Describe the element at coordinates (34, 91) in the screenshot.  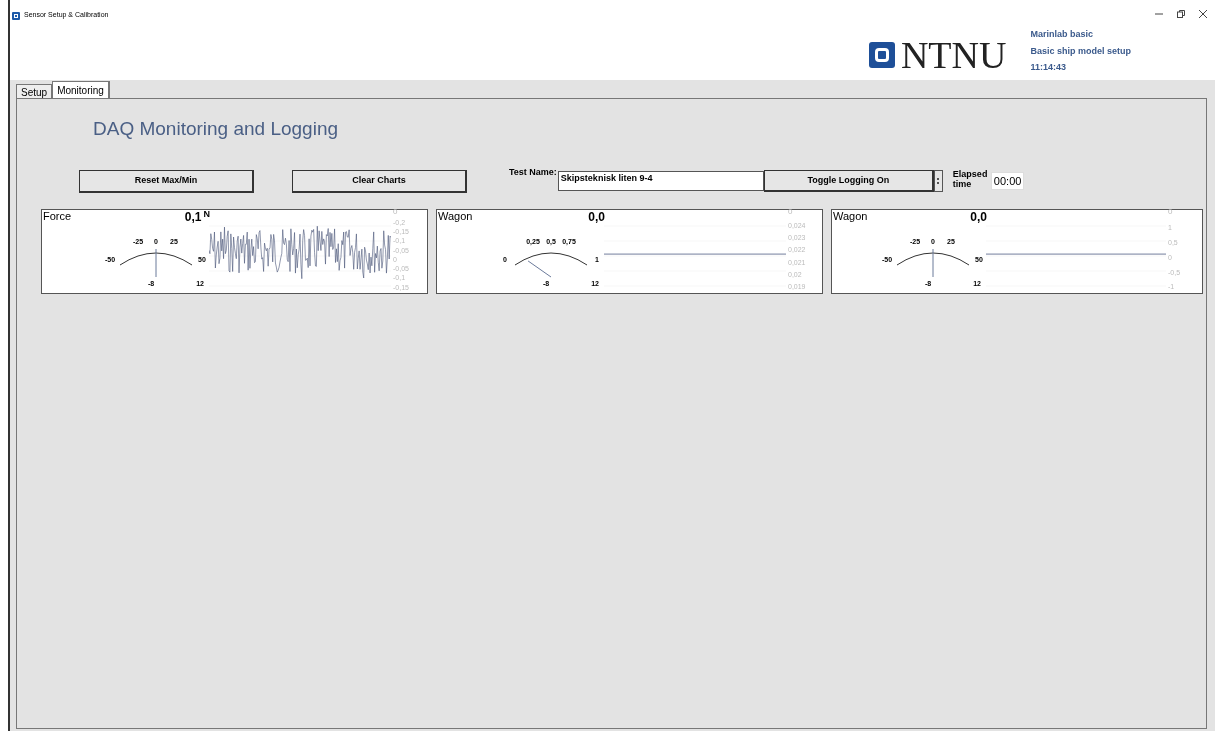
I see `tab: Setup` at that location.